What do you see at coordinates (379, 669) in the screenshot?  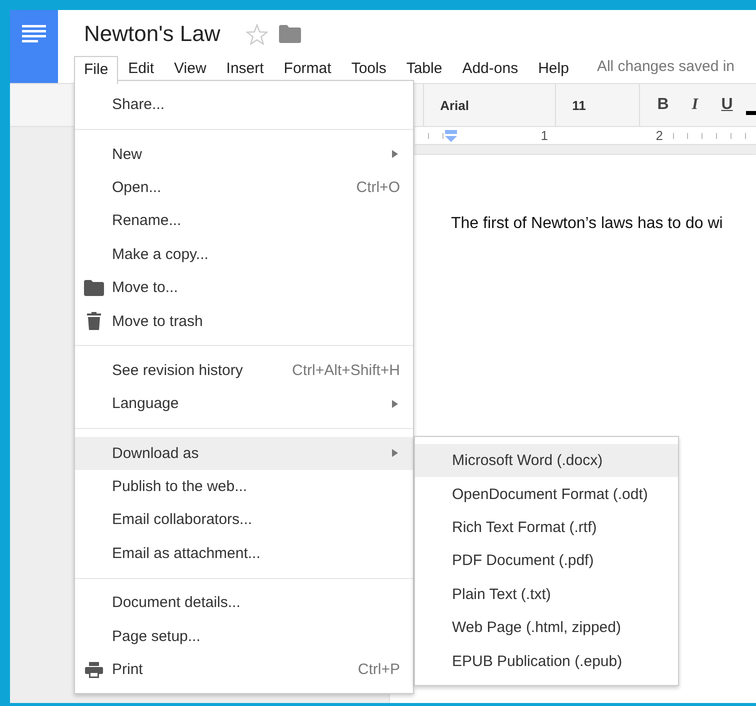 I see `shortcut-label: Ctrl+P` at bounding box center [379, 669].